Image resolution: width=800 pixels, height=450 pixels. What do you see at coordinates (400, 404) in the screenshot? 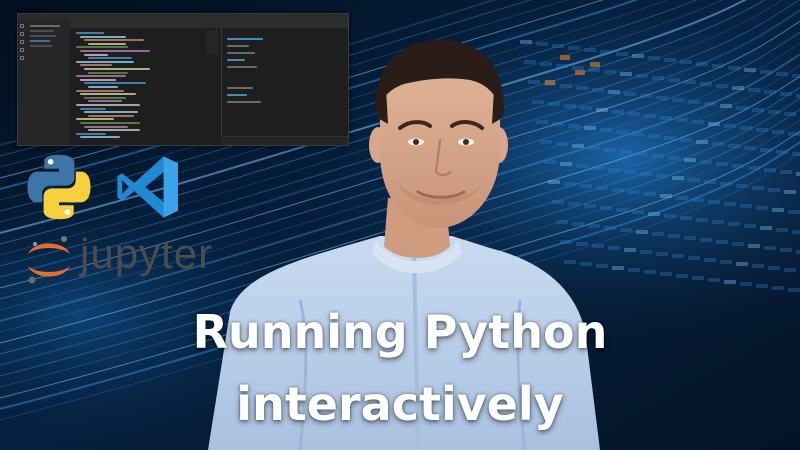
I see `title-line-2: interactively` at bounding box center [400, 404].